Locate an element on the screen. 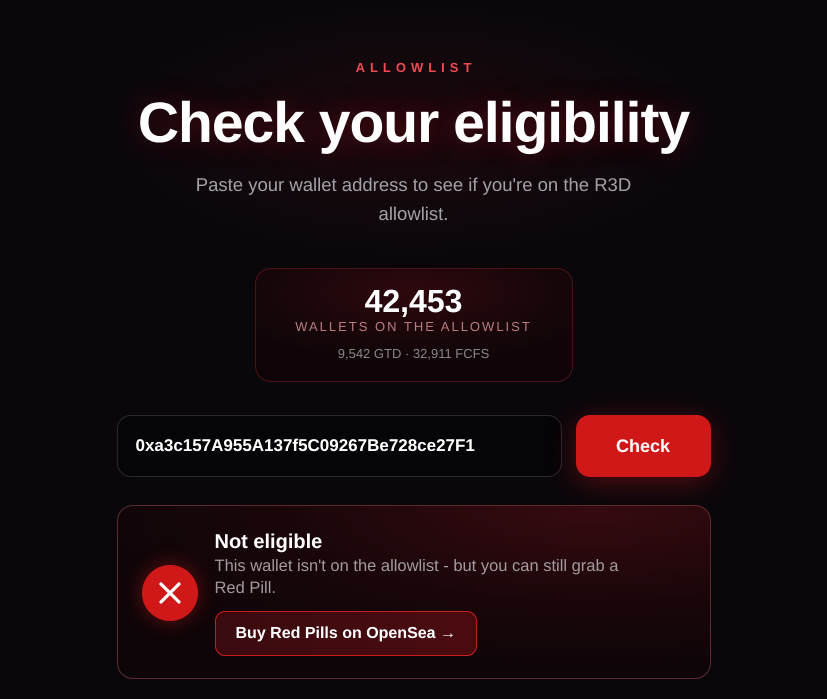 Image resolution: width=827 pixels, height=699 pixels. page-subtitle: Paste your wallet address to see if you're on the R3D allowlist. is located at coordinates (413, 199).